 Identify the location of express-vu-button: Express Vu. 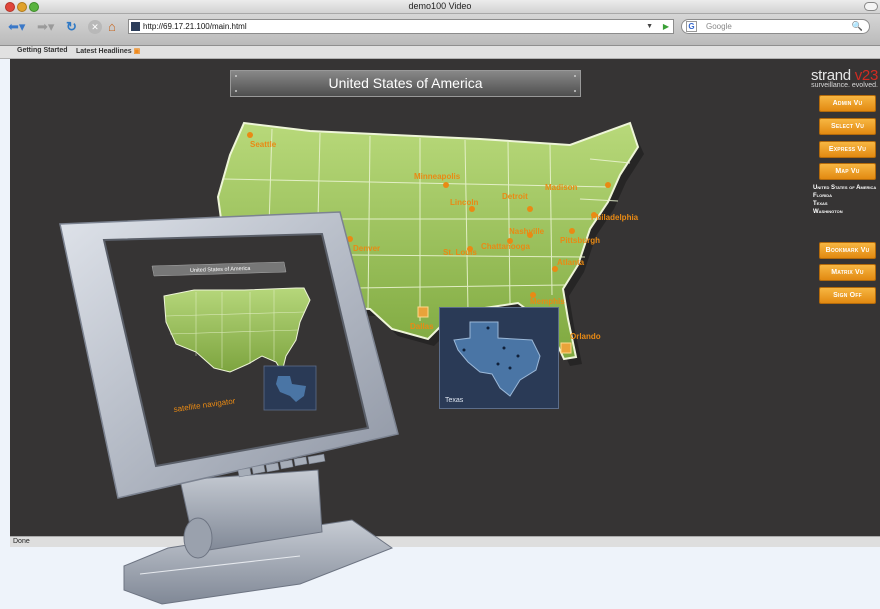
(847, 149).